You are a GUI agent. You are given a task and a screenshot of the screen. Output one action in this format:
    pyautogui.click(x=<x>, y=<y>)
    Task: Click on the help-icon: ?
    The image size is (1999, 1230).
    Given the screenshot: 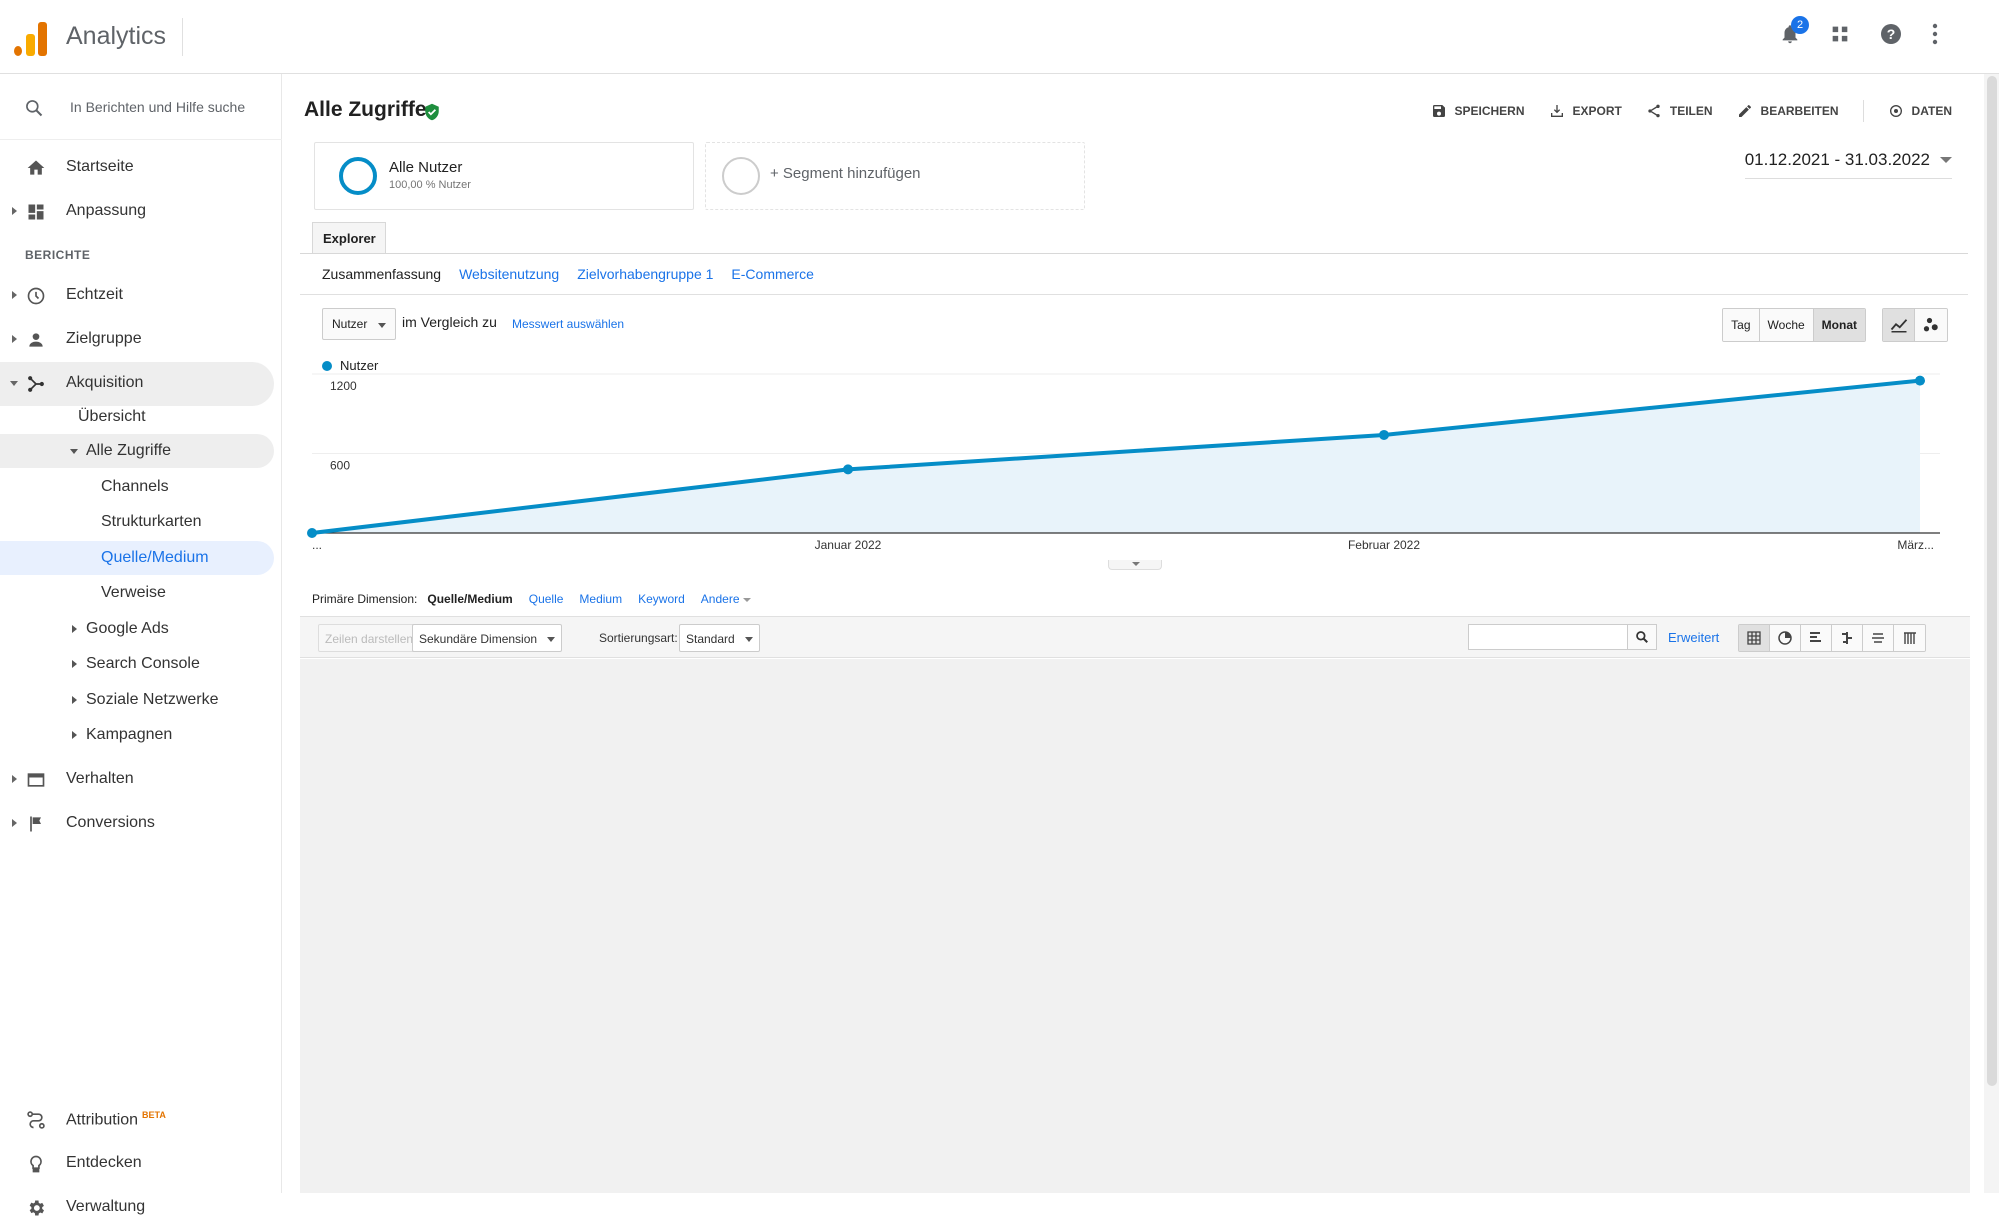 What is the action you would take?
    pyautogui.click(x=1891, y=34)
    